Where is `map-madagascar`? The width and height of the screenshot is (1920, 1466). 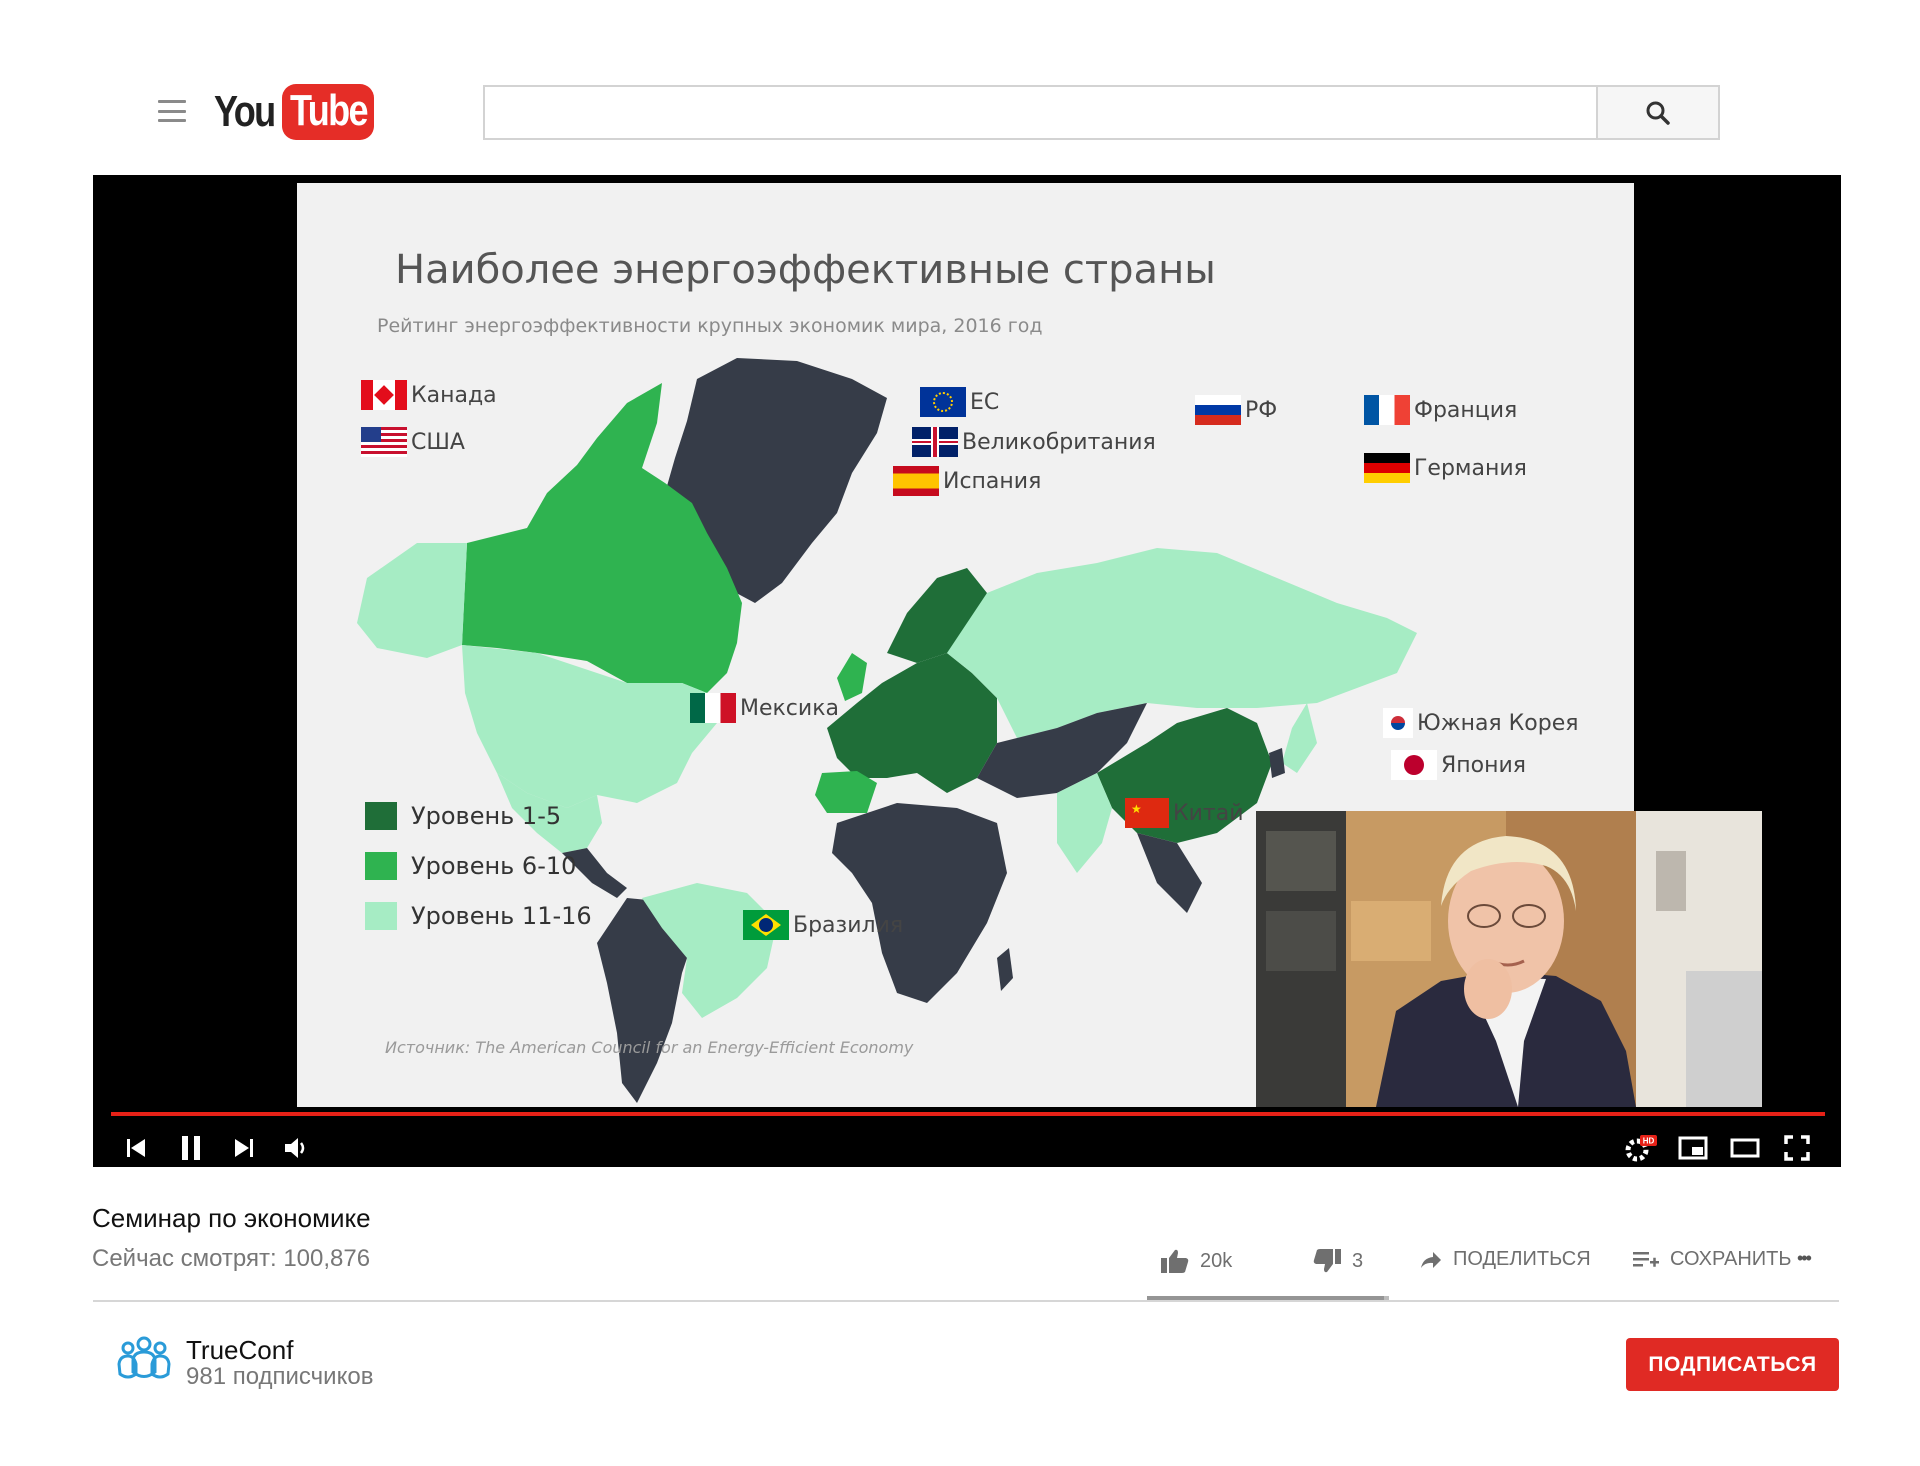 map-madagascar is located at coordinates (1005, 969).